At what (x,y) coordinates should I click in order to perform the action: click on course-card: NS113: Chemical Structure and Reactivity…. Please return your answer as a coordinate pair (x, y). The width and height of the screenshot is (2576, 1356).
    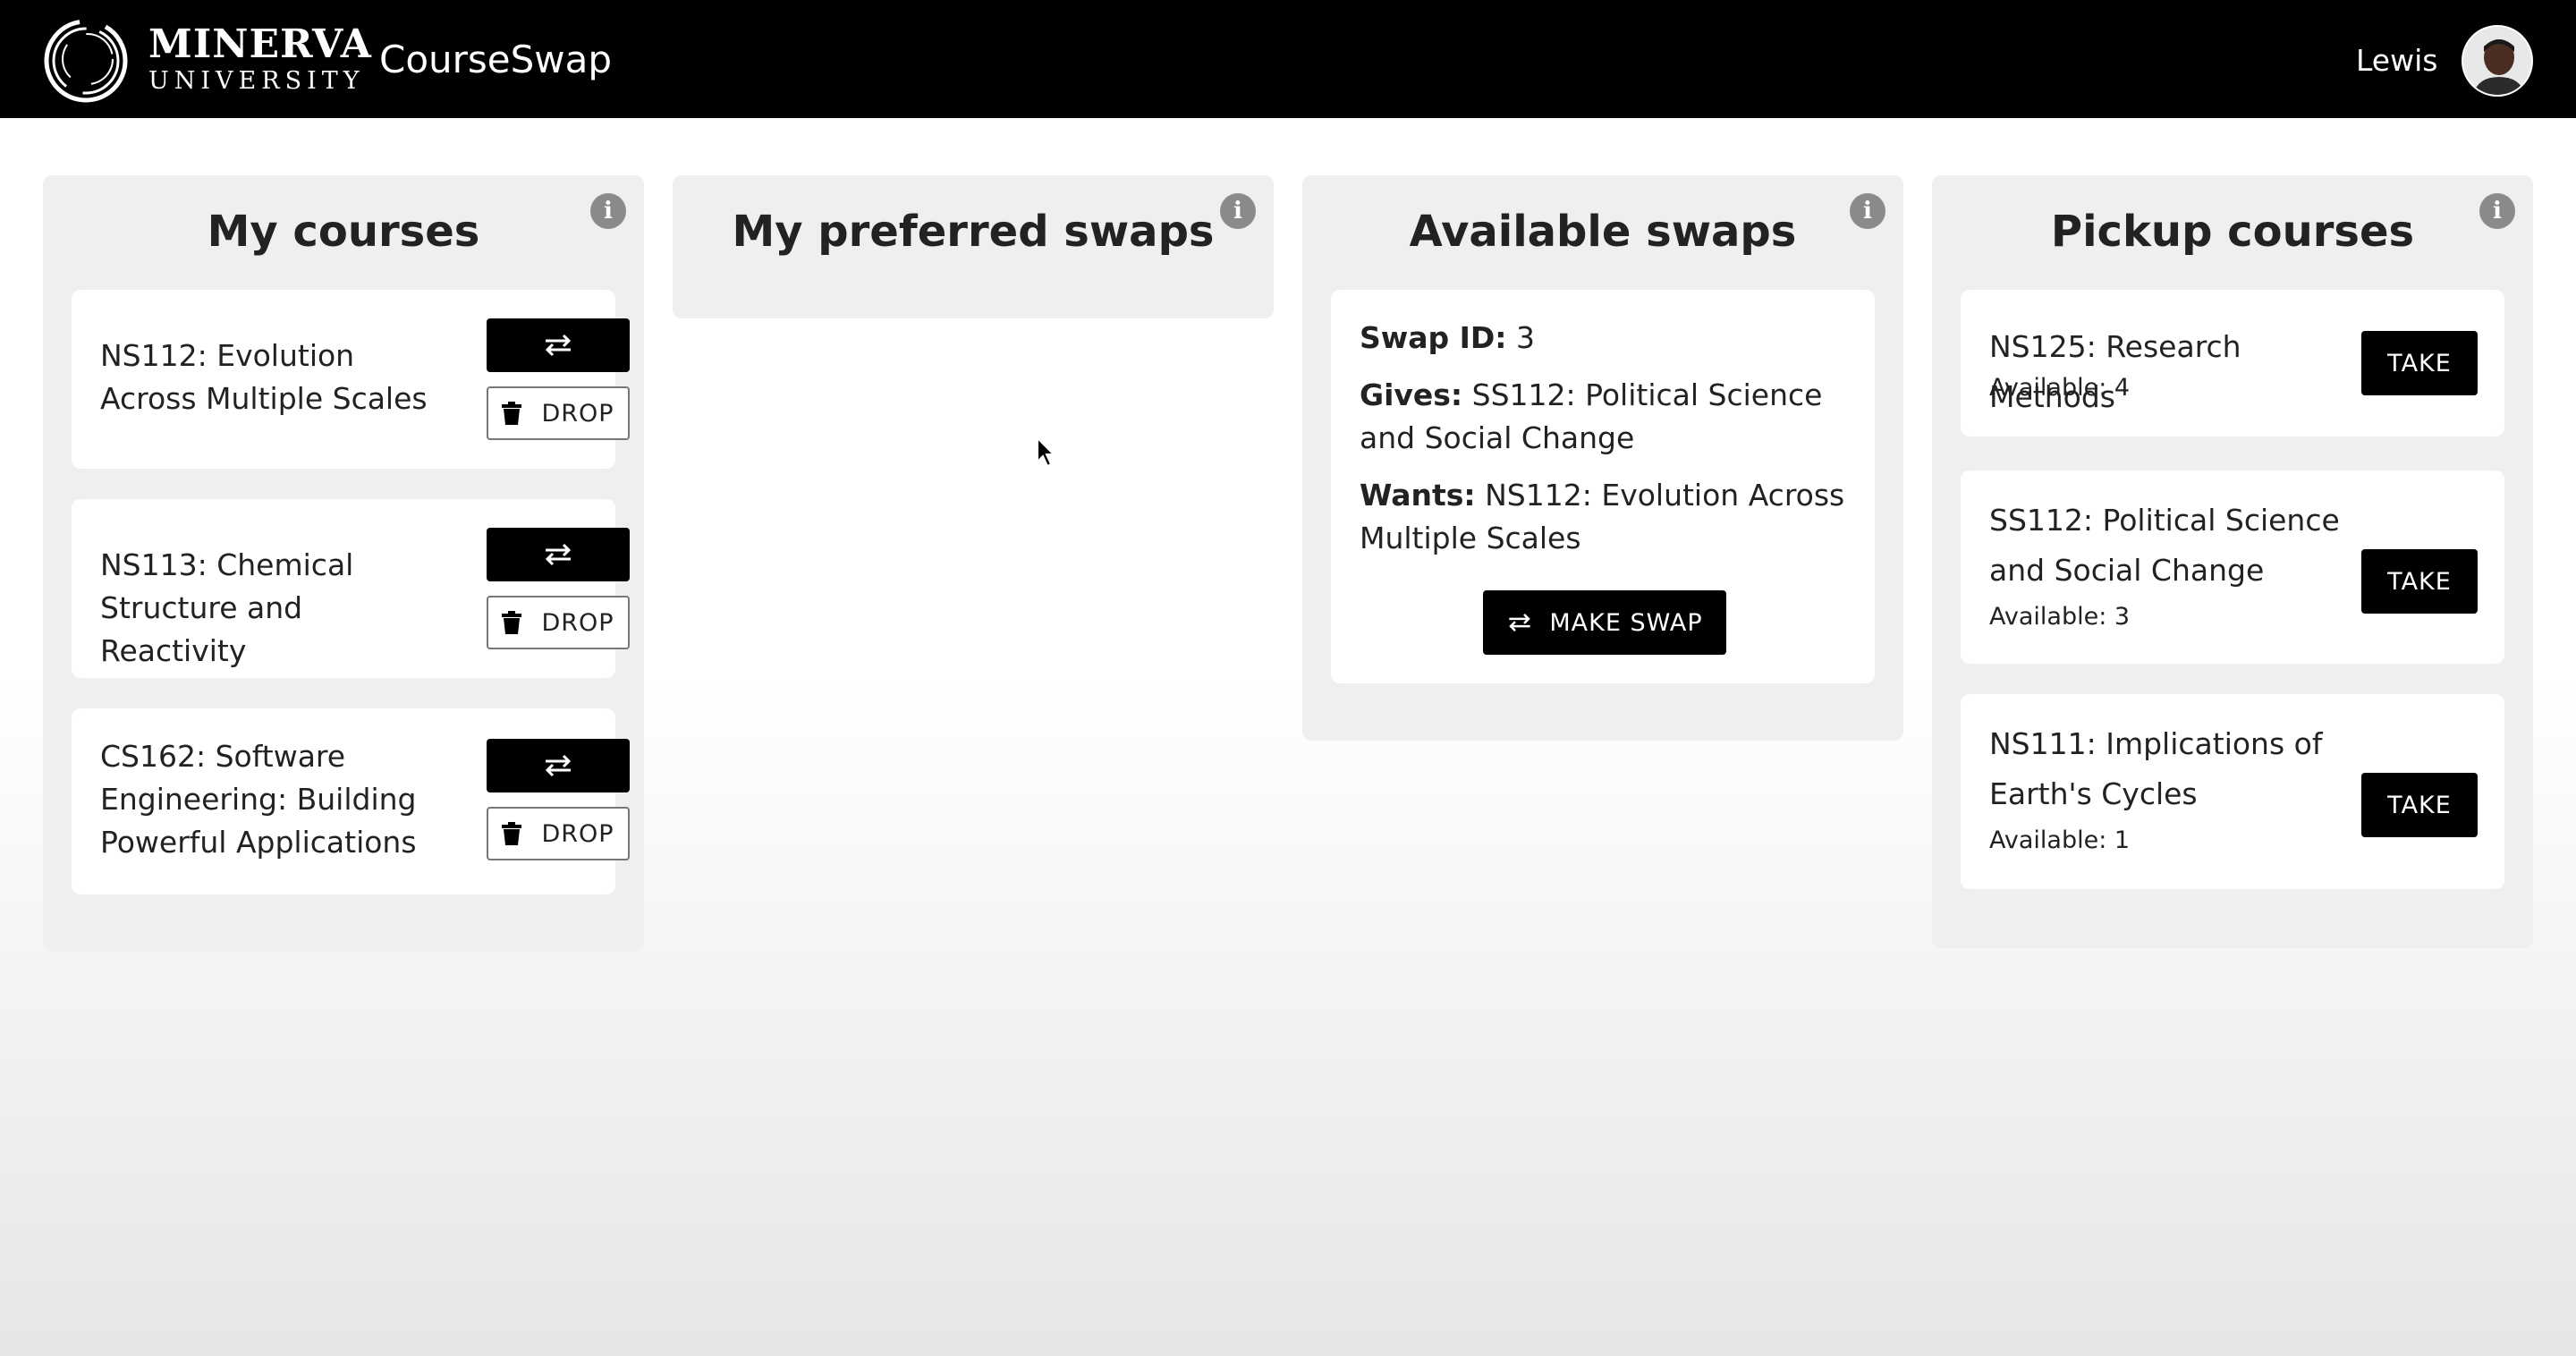
    Looking at the image, I should click on (351, 588).